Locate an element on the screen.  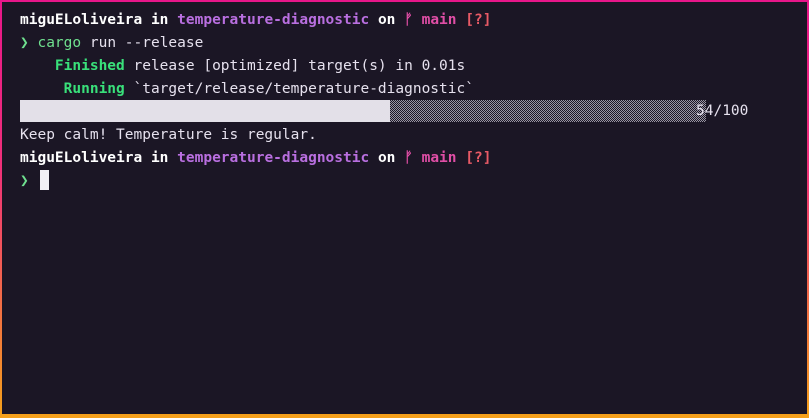
finished-text: release [optimized] target(s) in 0.01s is located at coordinates (295, 66).